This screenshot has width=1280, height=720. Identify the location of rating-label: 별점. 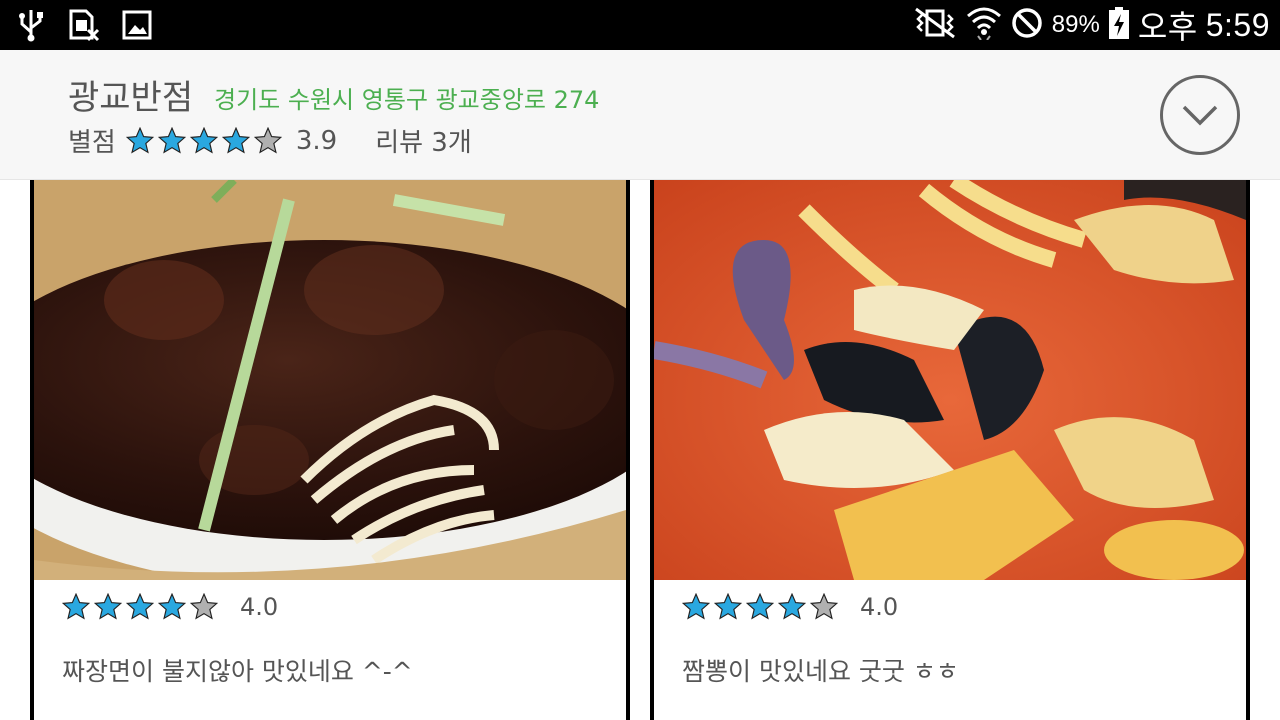
(92, 143).